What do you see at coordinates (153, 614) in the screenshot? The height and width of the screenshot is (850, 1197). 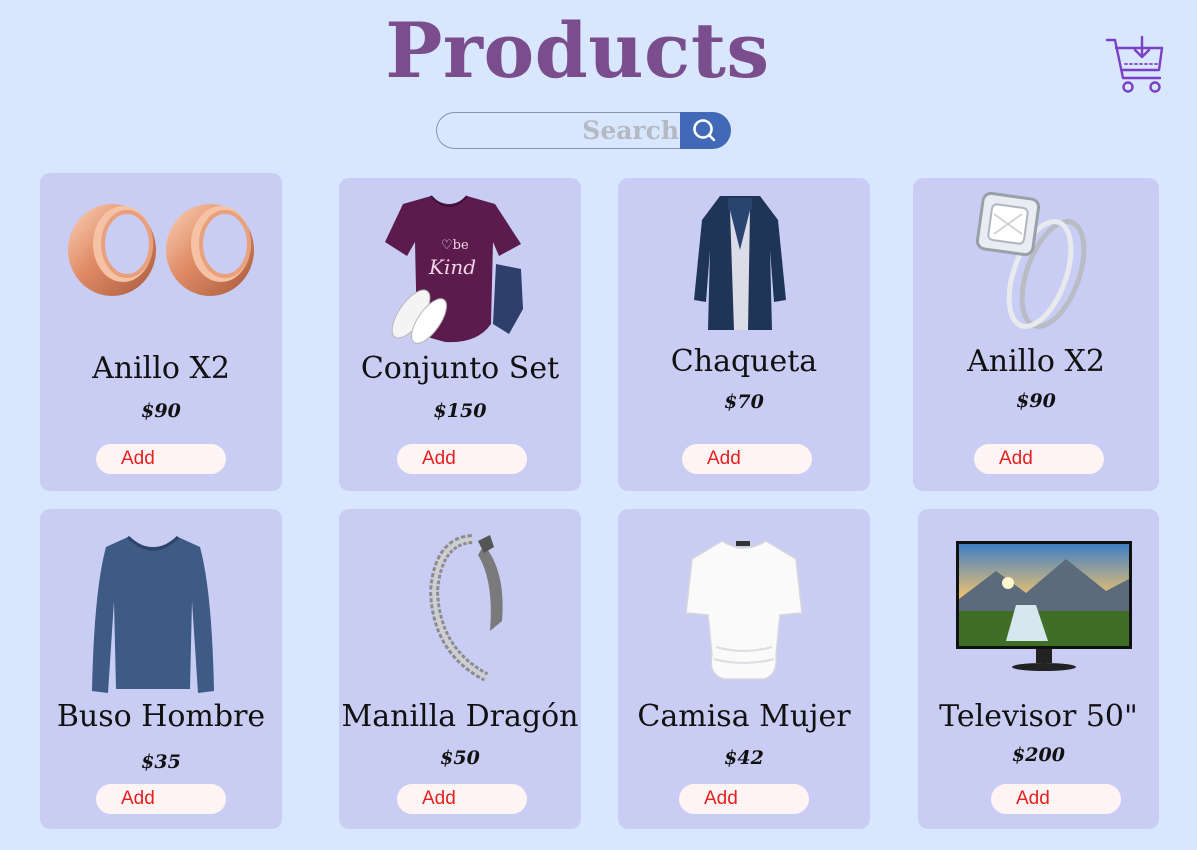 I see `blue-long-sleeve-shirt-image` at bounding box center [153, 614].